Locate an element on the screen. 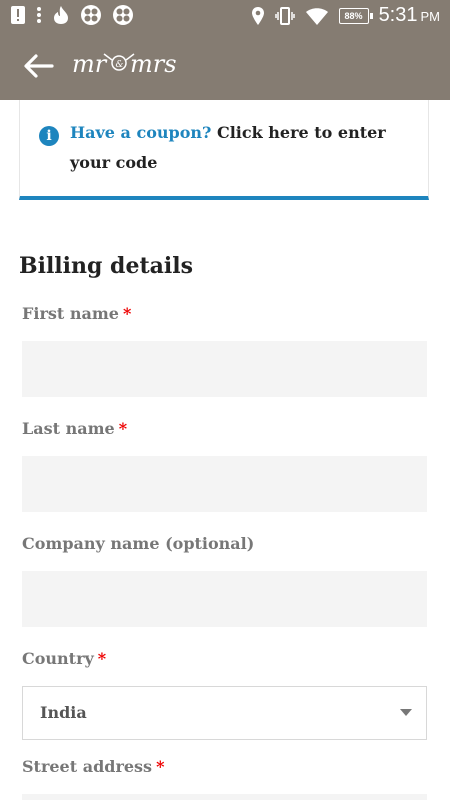  coupon-prompt: Have a coupon? is located at coordinates (141, 132).